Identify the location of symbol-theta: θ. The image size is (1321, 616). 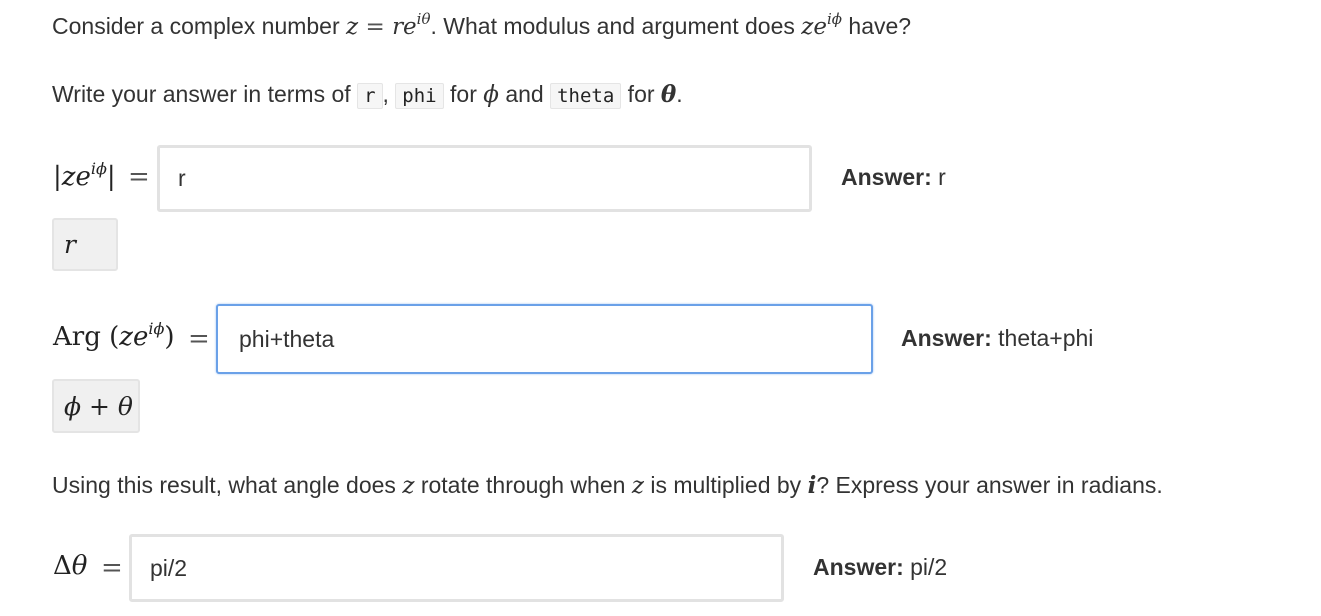
(668, 94).